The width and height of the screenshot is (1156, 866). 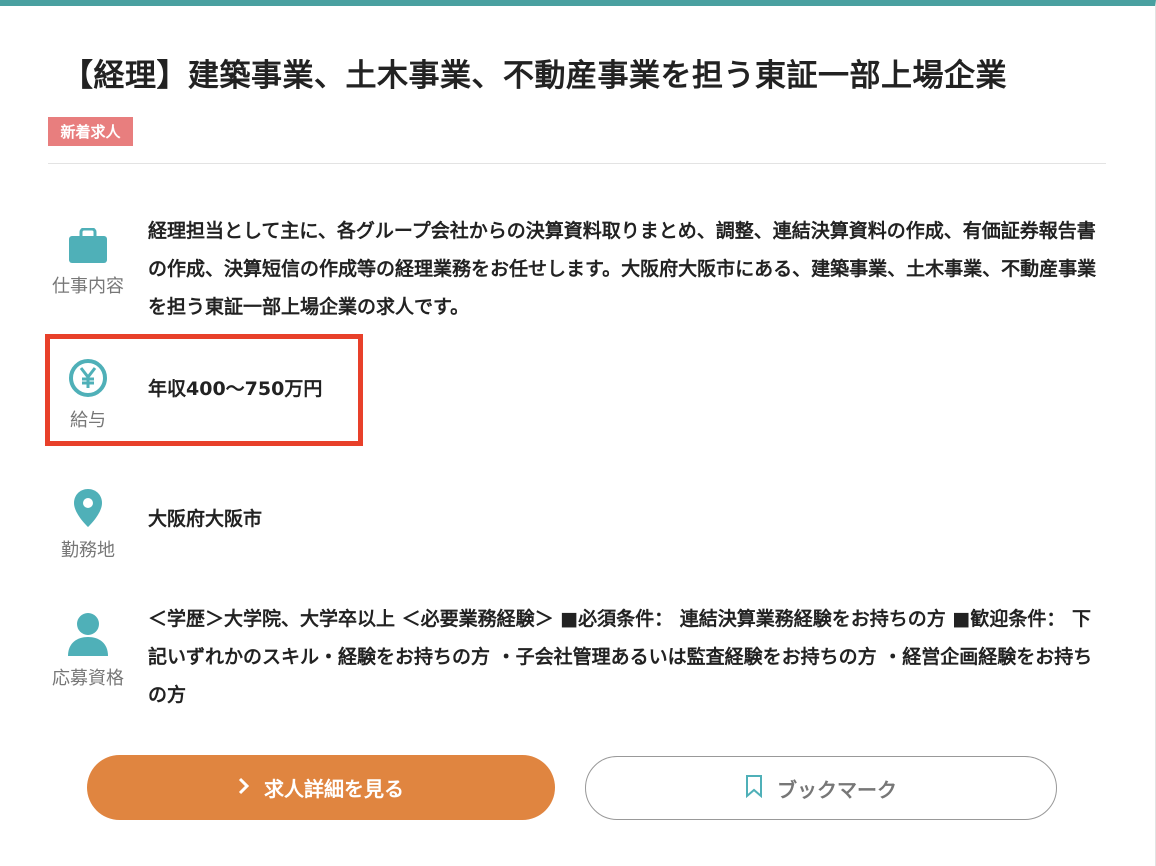 What do you see at coordinates (577, 163) in the screenshot?
I see `divider` at bounding box center [577, 163].